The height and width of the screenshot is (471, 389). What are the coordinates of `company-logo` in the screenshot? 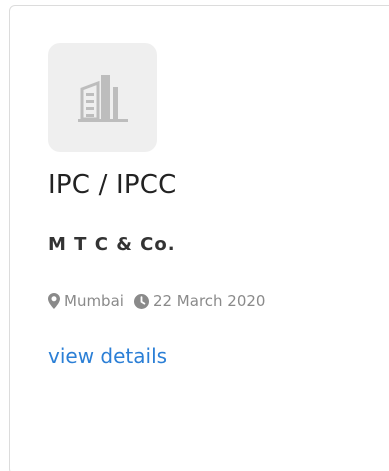 It's located at (102, 97).